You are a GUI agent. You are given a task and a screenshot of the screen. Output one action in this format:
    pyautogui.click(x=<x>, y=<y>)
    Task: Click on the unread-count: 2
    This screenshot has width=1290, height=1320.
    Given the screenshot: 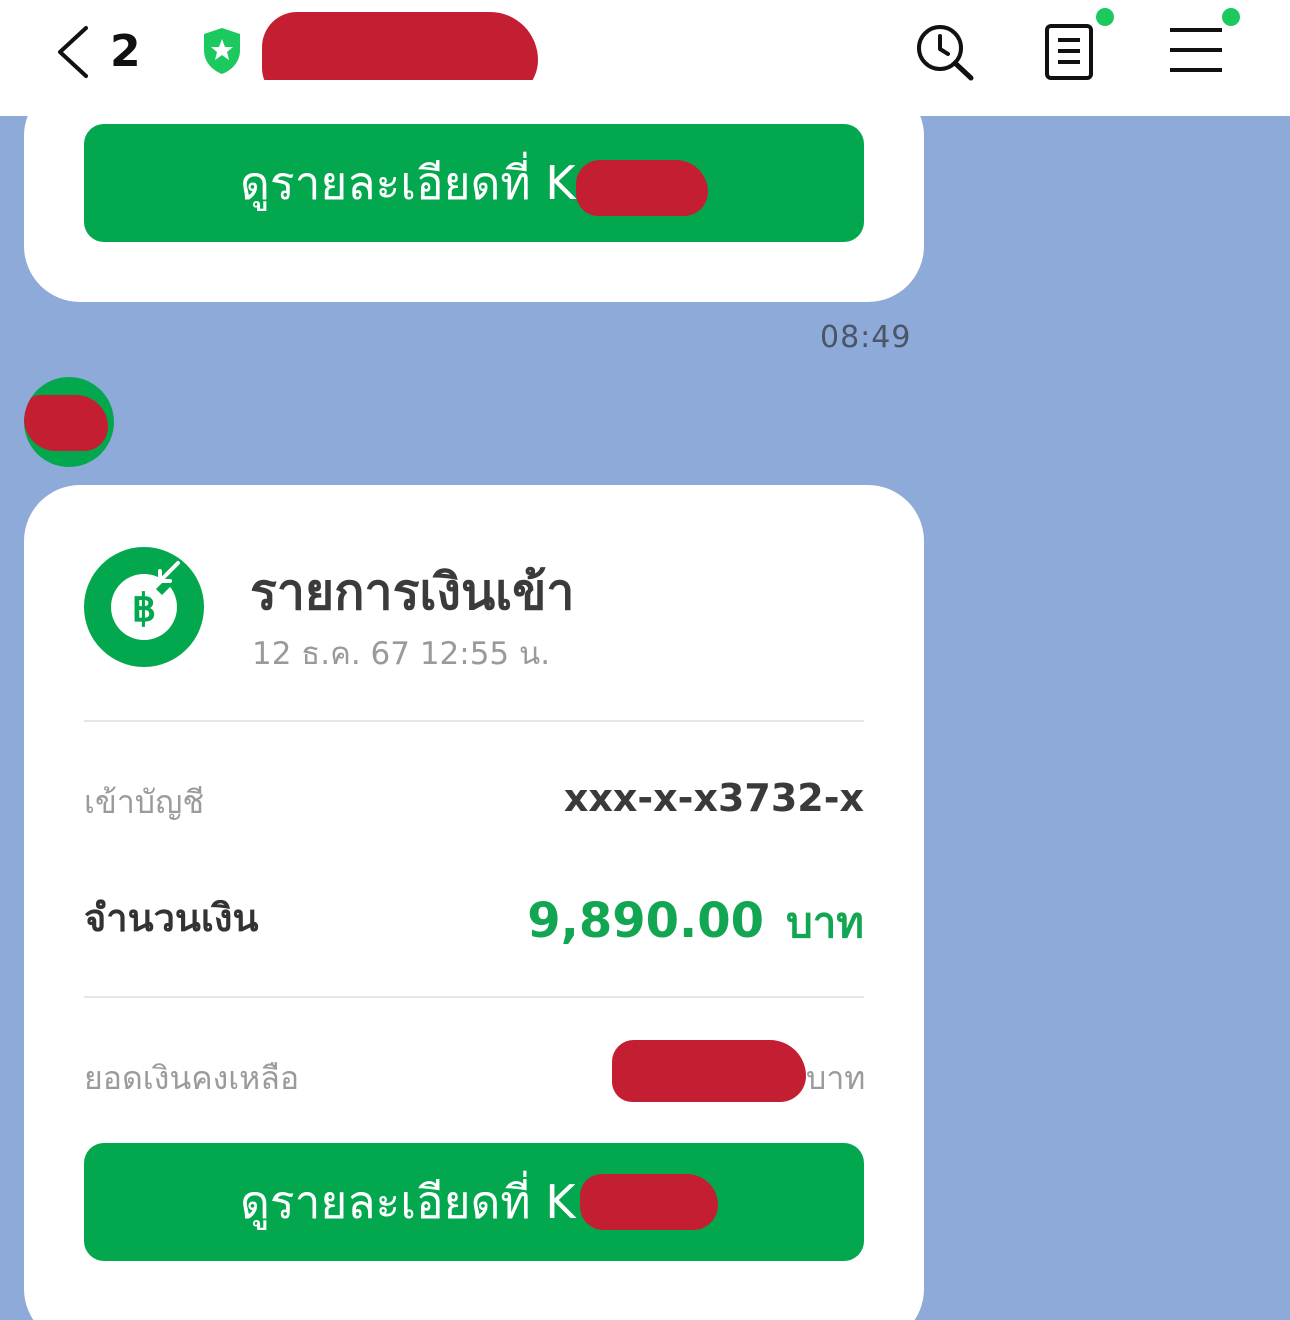 What is the action you would take?
    pyautogui.click(x=125, y=51)
    